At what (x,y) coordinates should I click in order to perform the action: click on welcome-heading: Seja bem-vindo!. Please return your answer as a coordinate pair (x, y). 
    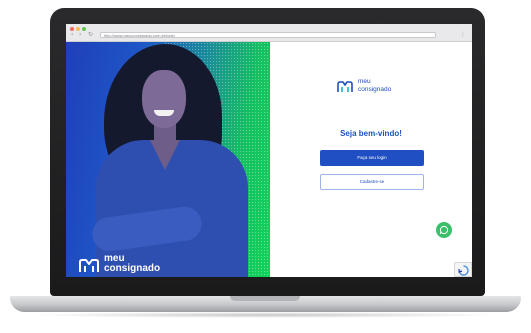
    Looking at the image, I should click on (371, 133).